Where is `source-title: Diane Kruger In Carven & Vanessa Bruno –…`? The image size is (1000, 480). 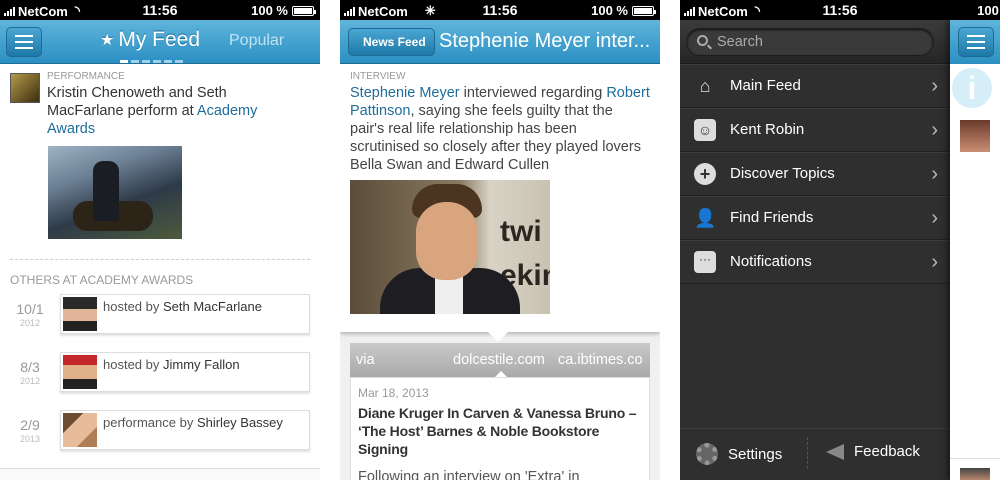
source-title: Diane Kruger In Carven & Vanessa Bruno –… is located at coordinates (500, 431).